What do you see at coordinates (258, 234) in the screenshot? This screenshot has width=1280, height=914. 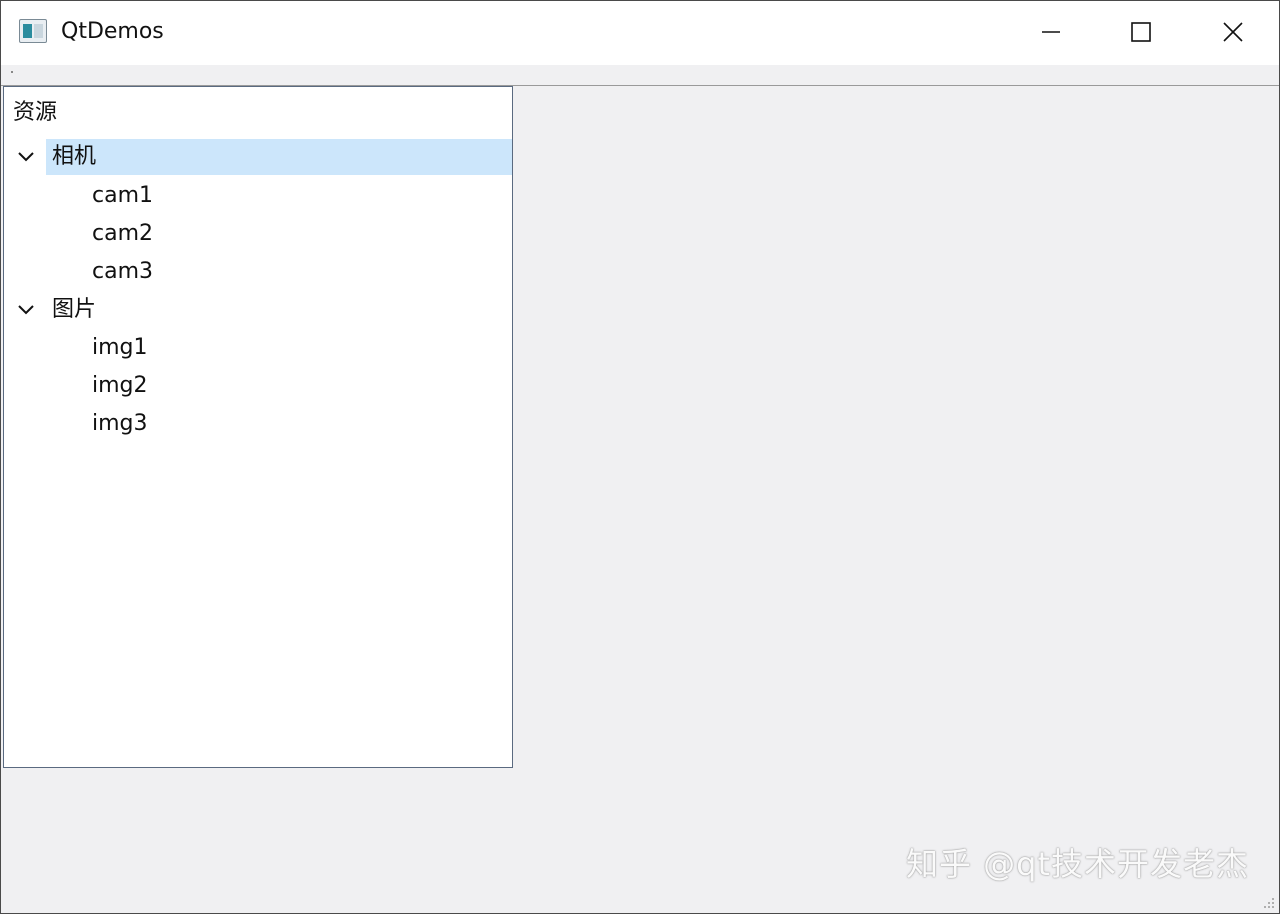 I see `tree-item-cam2: cam2` at bounding box center [258, 234].